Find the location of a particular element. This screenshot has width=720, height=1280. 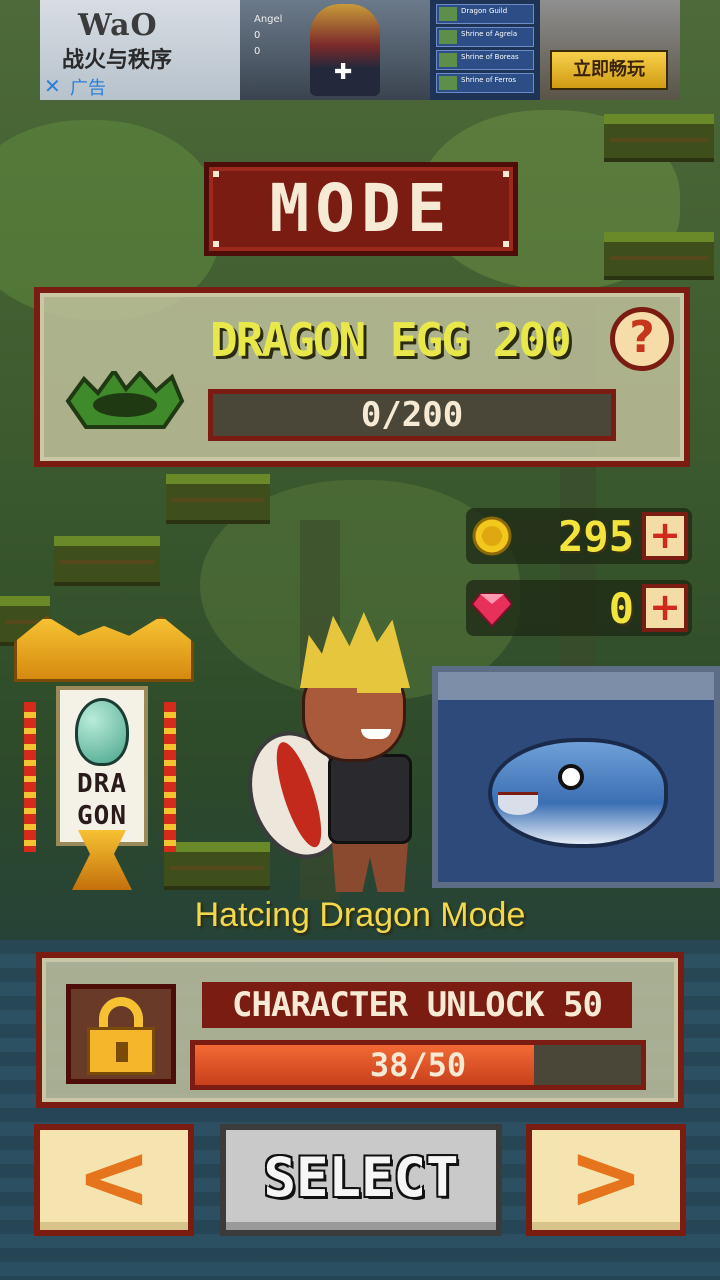

fish-tank is located at coordinates (576, 777).